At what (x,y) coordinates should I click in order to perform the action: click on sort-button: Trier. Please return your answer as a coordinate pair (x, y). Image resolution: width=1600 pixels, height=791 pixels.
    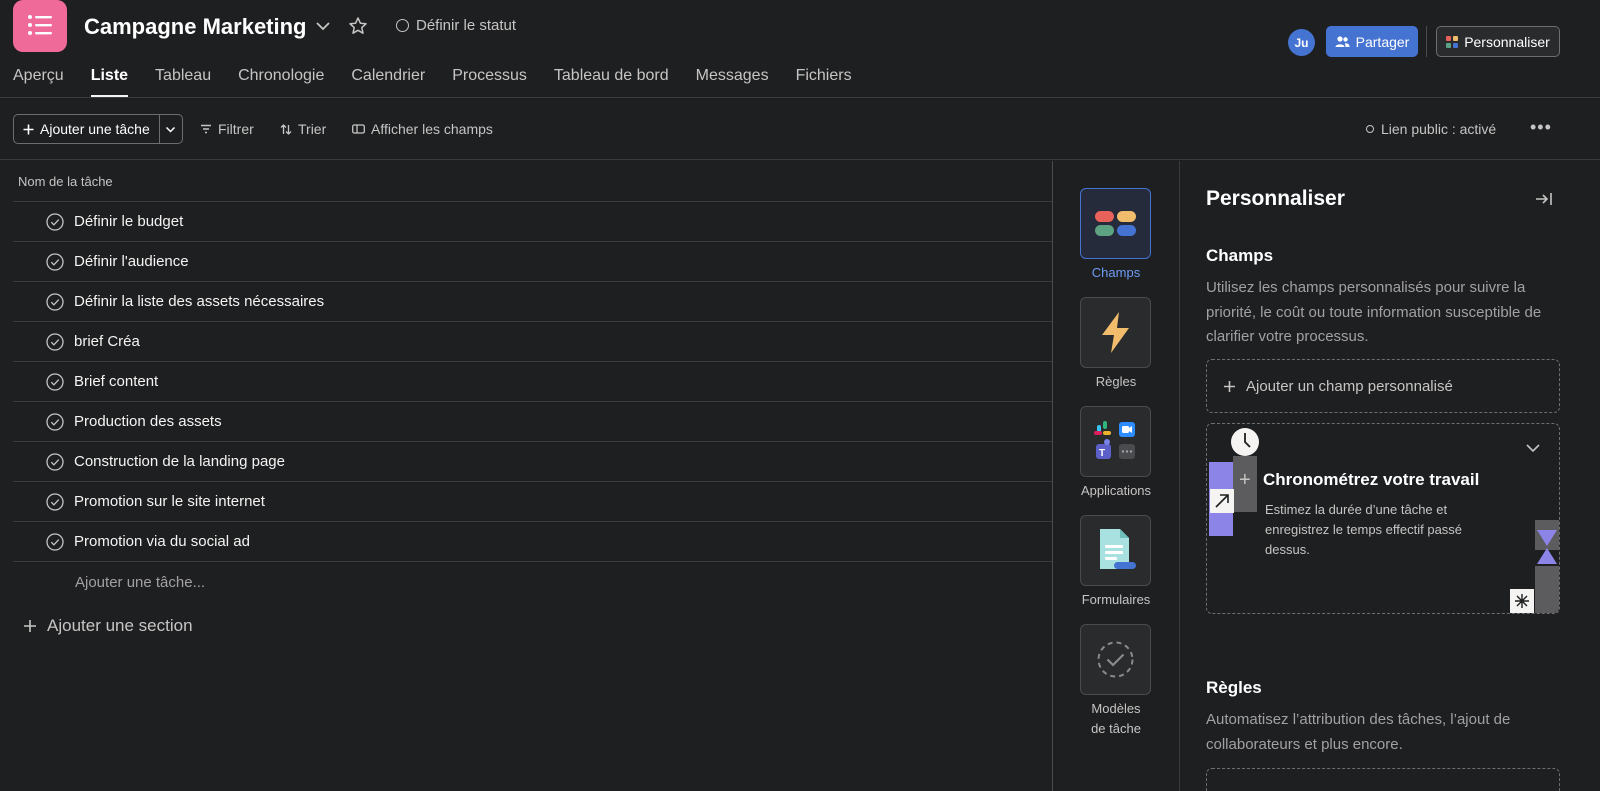
    Looking at the image, I should click on (303, 129).